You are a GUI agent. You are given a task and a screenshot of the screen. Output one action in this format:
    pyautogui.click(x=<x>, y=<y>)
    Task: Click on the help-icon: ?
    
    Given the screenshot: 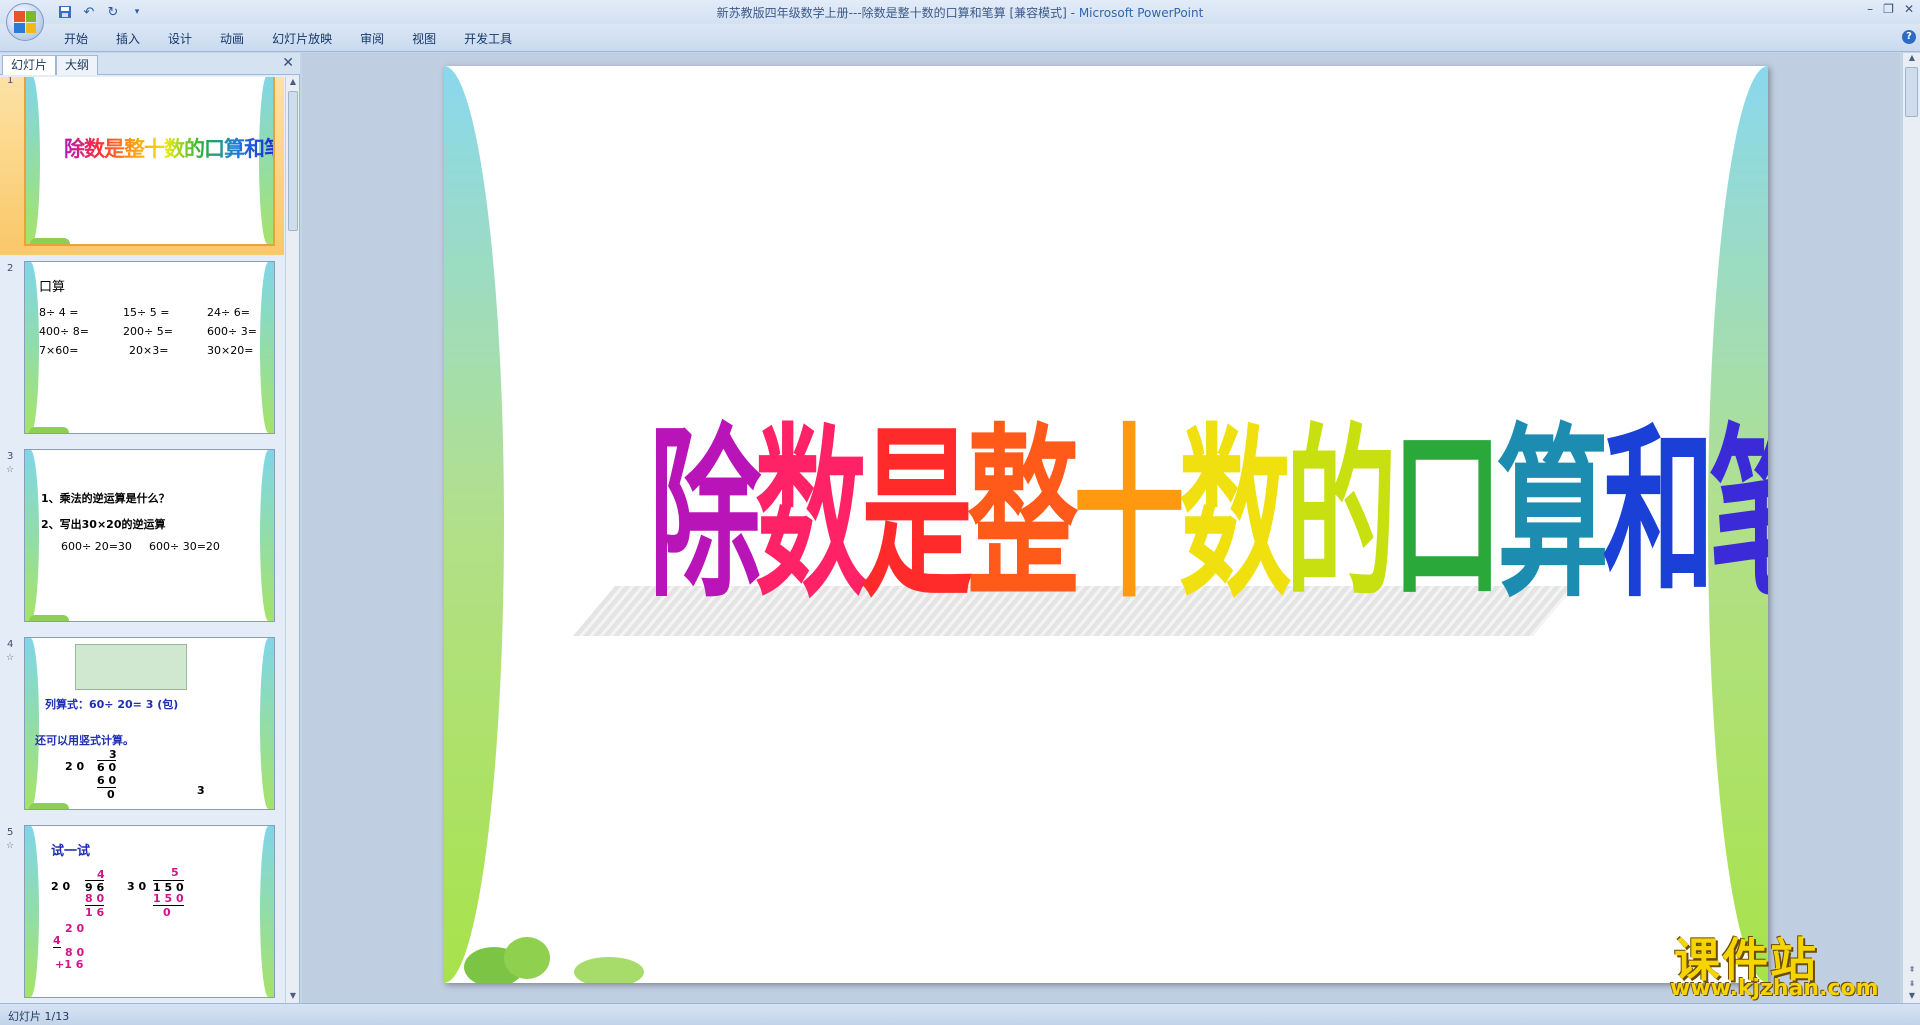 What is the action you would take?
    pyautogui.click(x=1909, y=37)
    